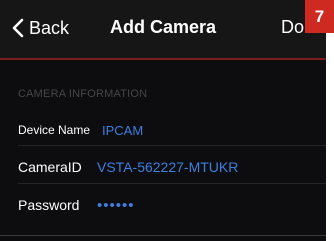 Image resolution: width=334 pixels, height=241 pixels. I want to click on password-value: ••••••, so click(116, 205).